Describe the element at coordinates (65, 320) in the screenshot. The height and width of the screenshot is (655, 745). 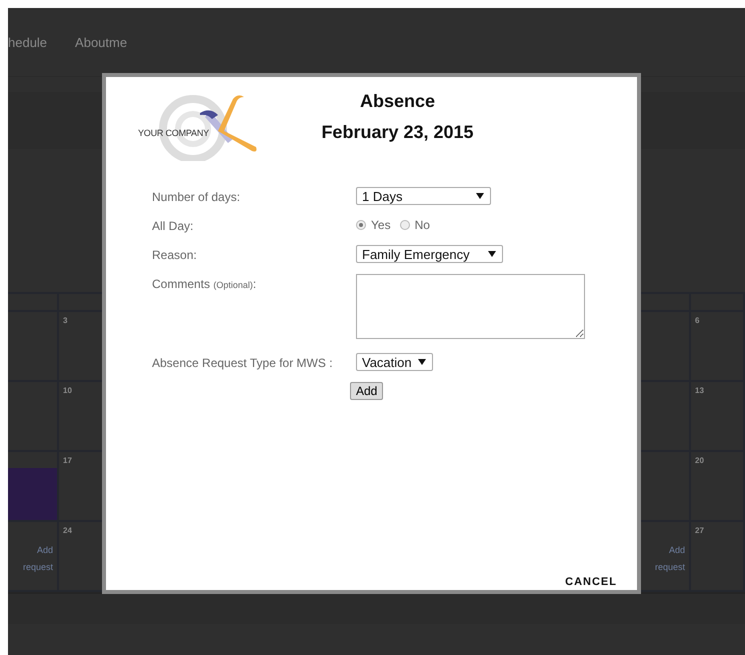
I see `day-number: 3` at that location.